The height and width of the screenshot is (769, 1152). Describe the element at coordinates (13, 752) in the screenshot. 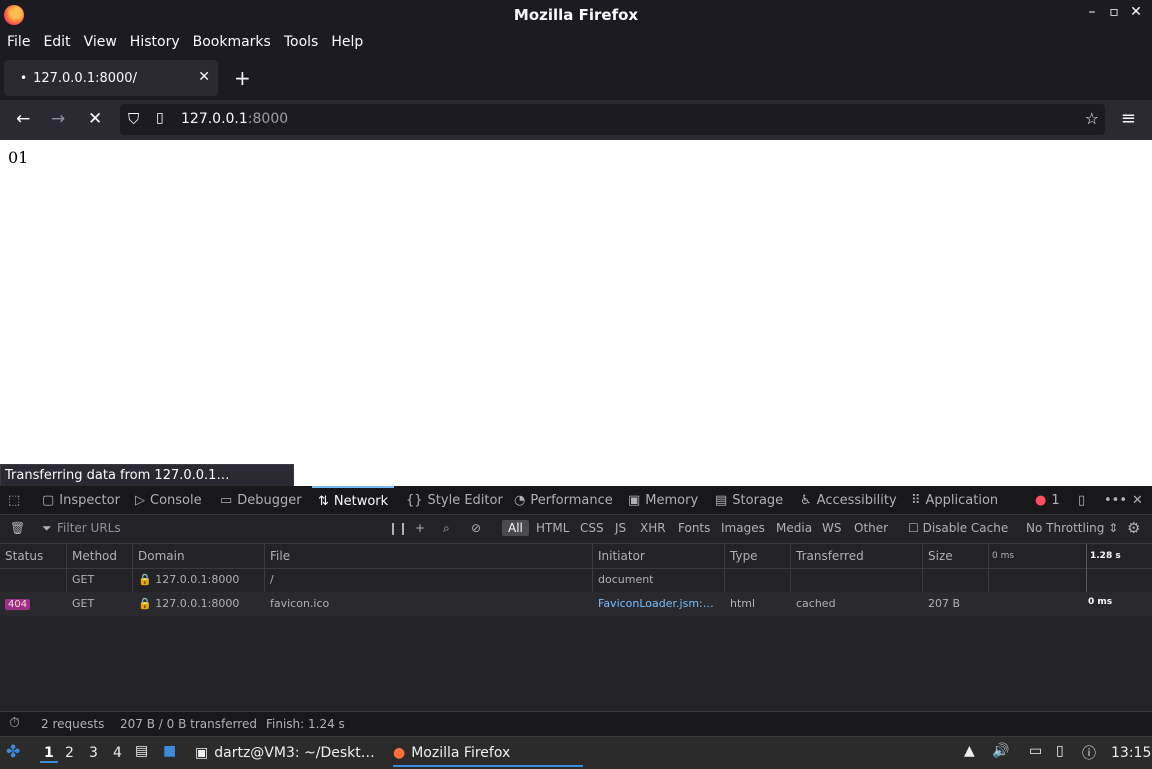

I see `app-launcher-icon: ✤` at that location.